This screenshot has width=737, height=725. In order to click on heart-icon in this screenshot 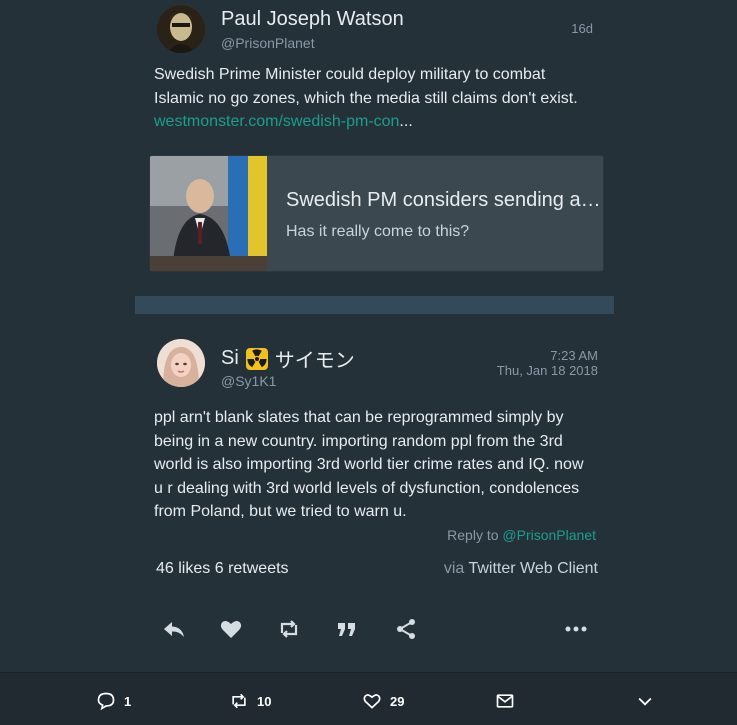, I will do `click(231, 629)`.